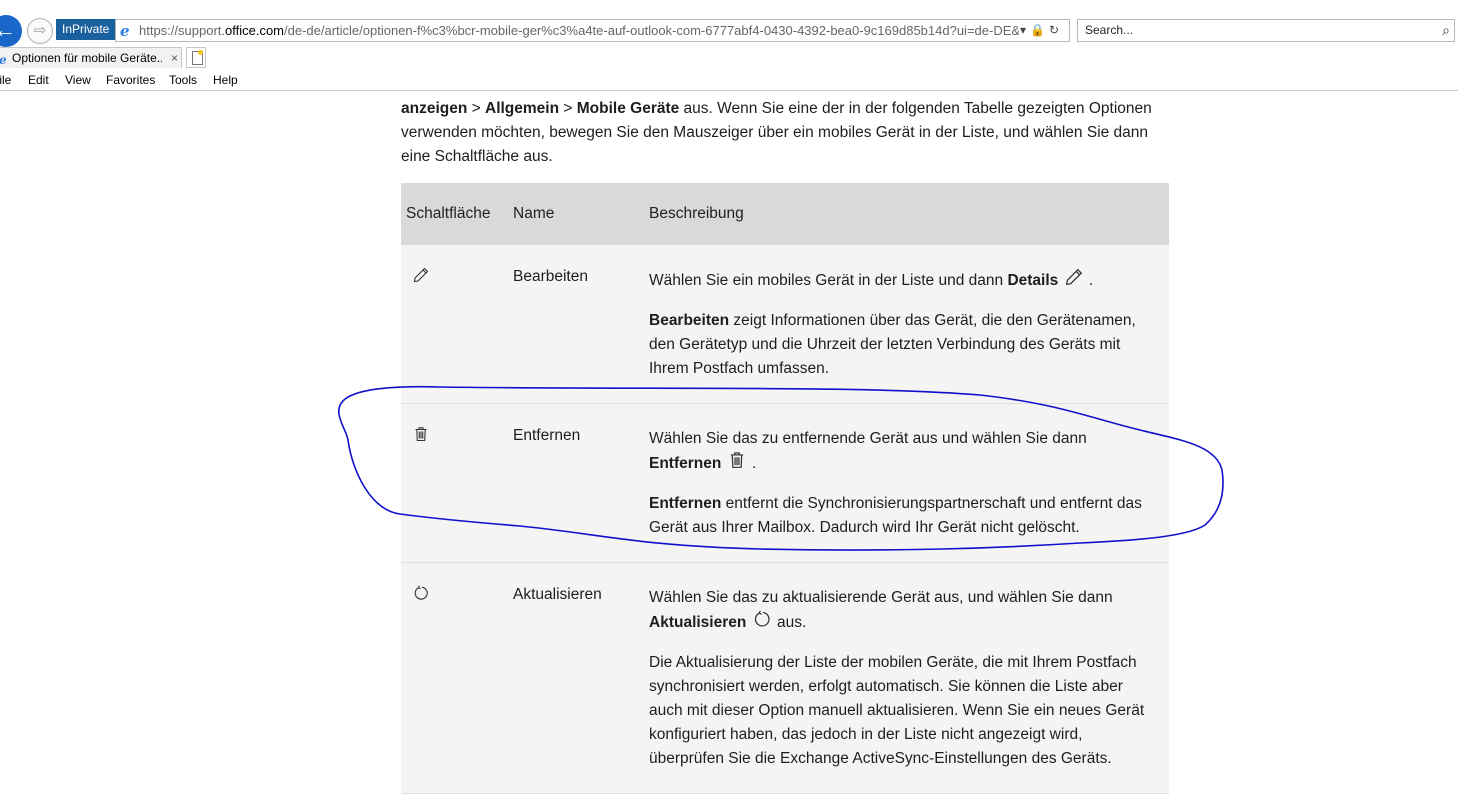  What do you see at coordinates (255, 30) in the screenshot?
I see `url-domain: office.com` at bounding box center [255, 30].